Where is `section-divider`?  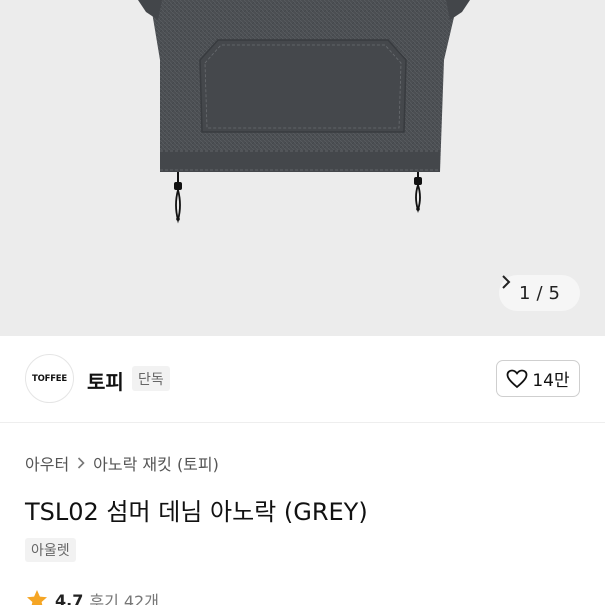 section-divider is located at coordinates (302, 422).